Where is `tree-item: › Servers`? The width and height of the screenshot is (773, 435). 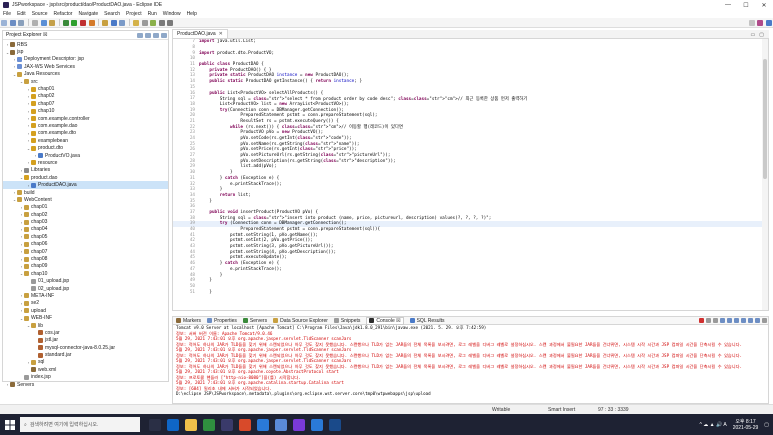
tree-item: › Servers is located at coordinates (85, 384).